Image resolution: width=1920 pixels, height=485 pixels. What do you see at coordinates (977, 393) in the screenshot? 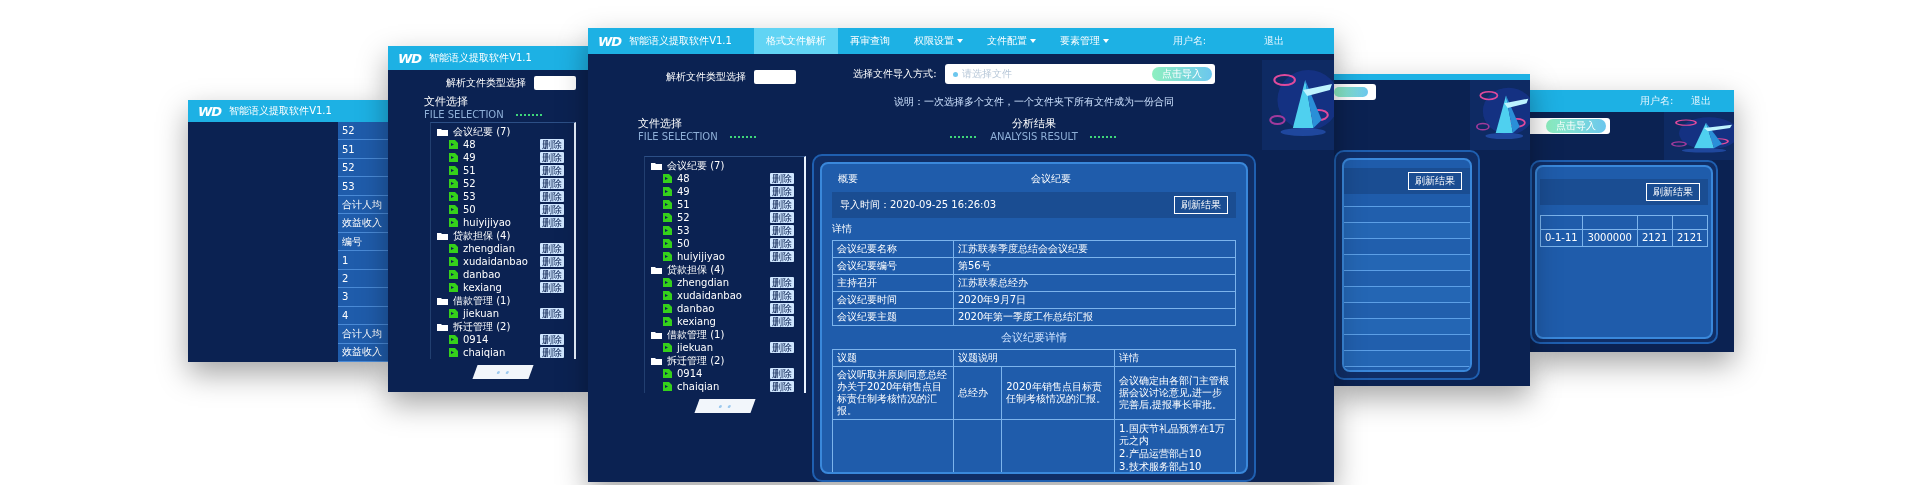
I see `table-cell: 总经办` at bounding box center [977, 393].